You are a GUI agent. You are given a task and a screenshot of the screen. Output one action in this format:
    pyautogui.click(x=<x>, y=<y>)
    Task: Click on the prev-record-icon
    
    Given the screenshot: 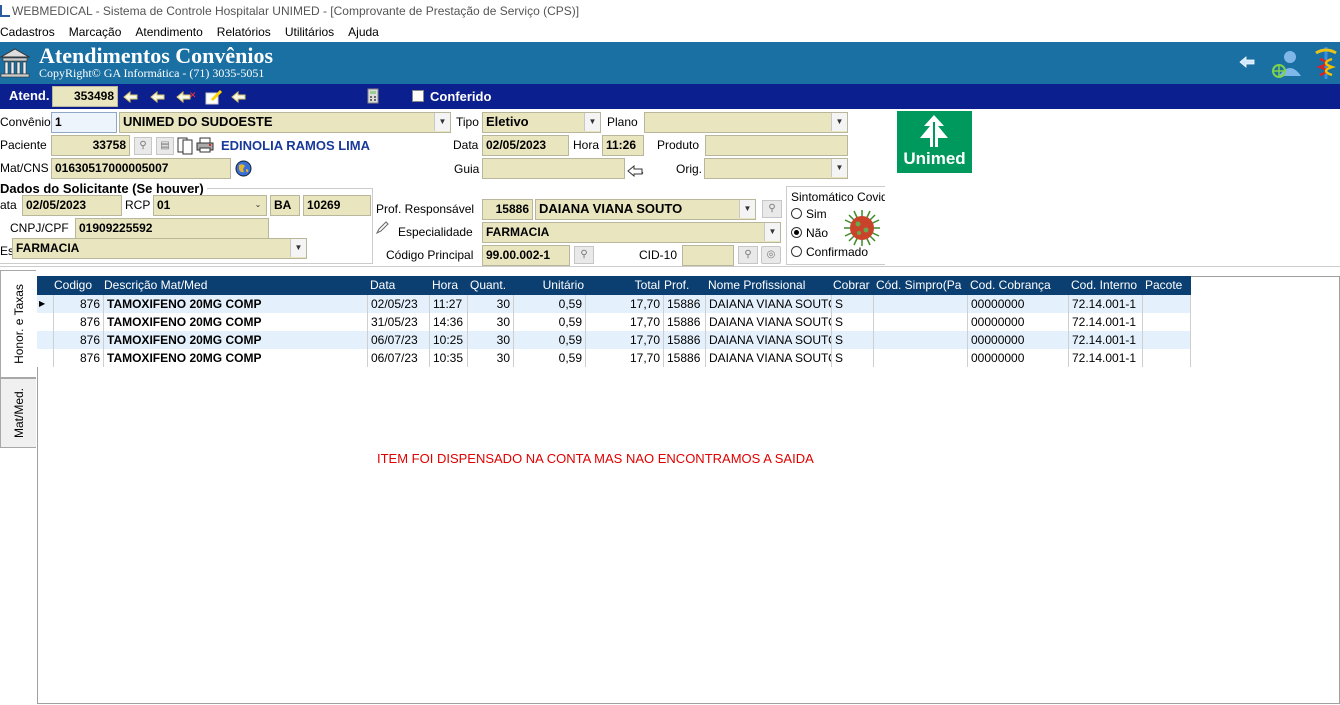 What is the action you would take?
    pyautogui.click(x=159, y=97)
    